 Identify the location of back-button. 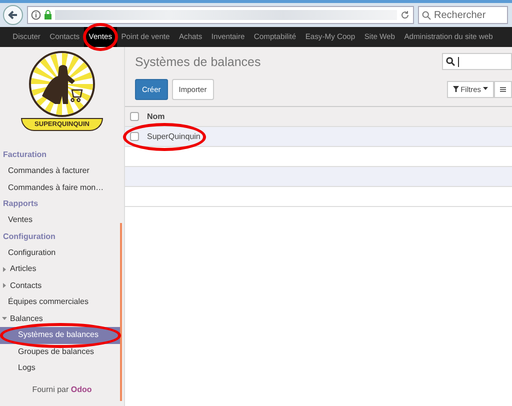
(13, 15).